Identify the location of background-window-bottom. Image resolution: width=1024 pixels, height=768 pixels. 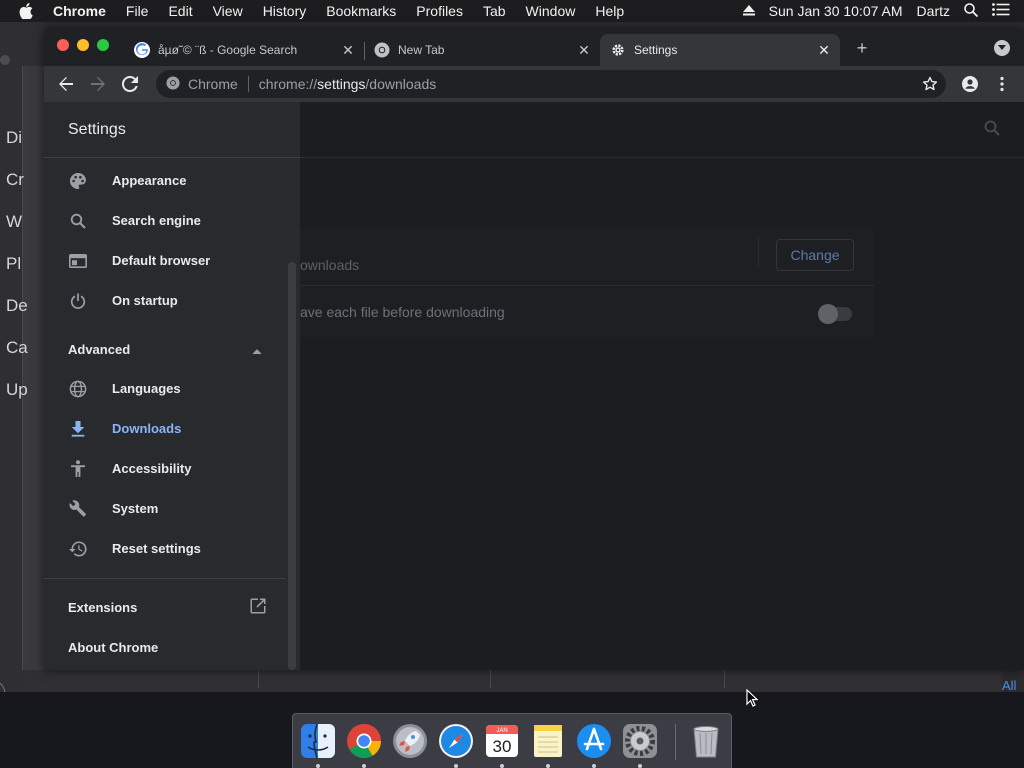
(512, 681).